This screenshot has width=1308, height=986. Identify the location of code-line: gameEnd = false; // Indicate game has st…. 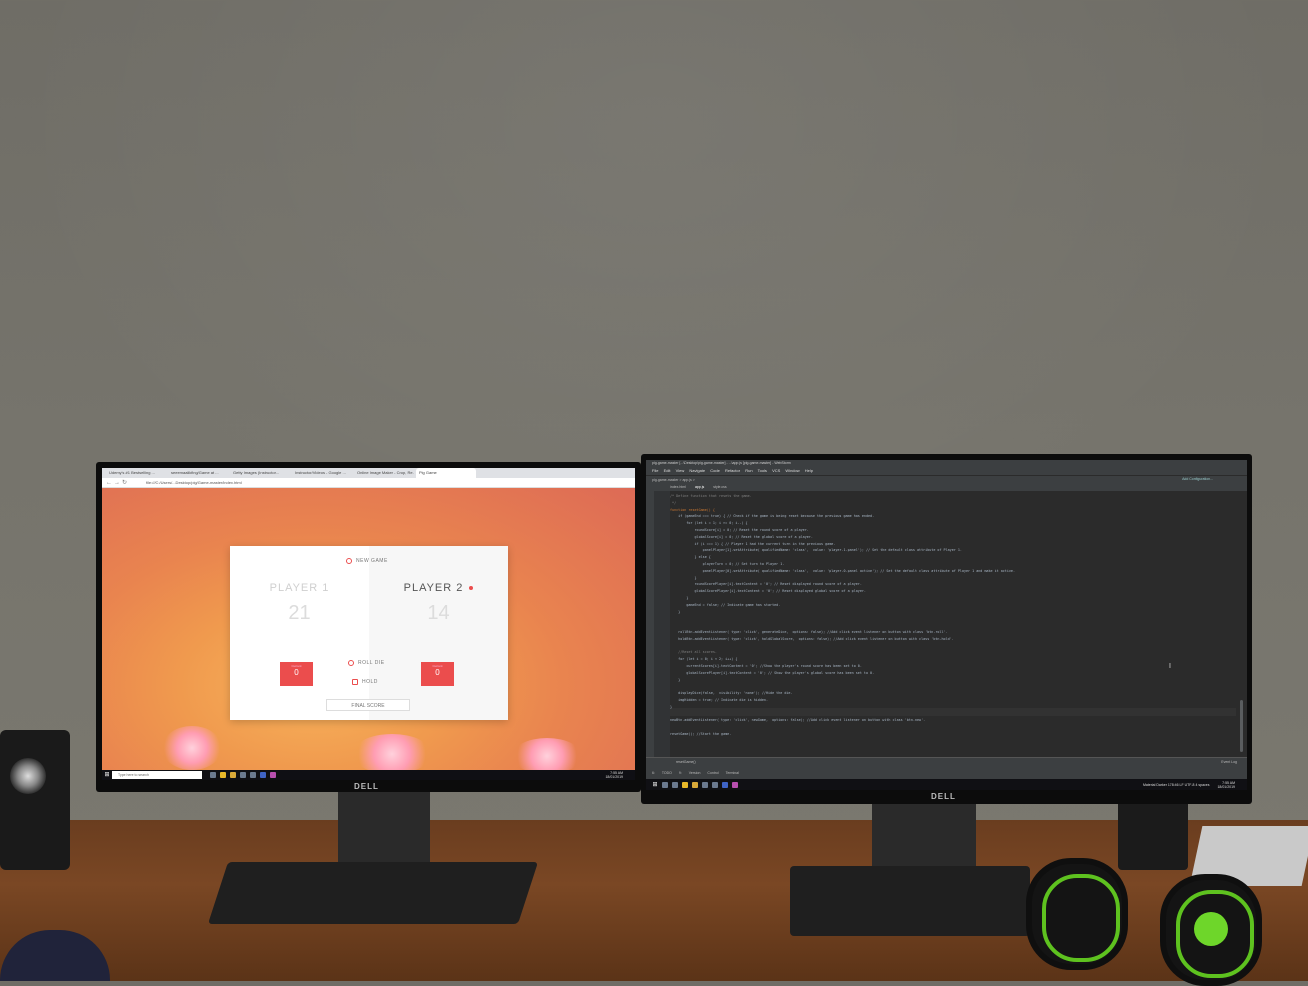
(953, 605).